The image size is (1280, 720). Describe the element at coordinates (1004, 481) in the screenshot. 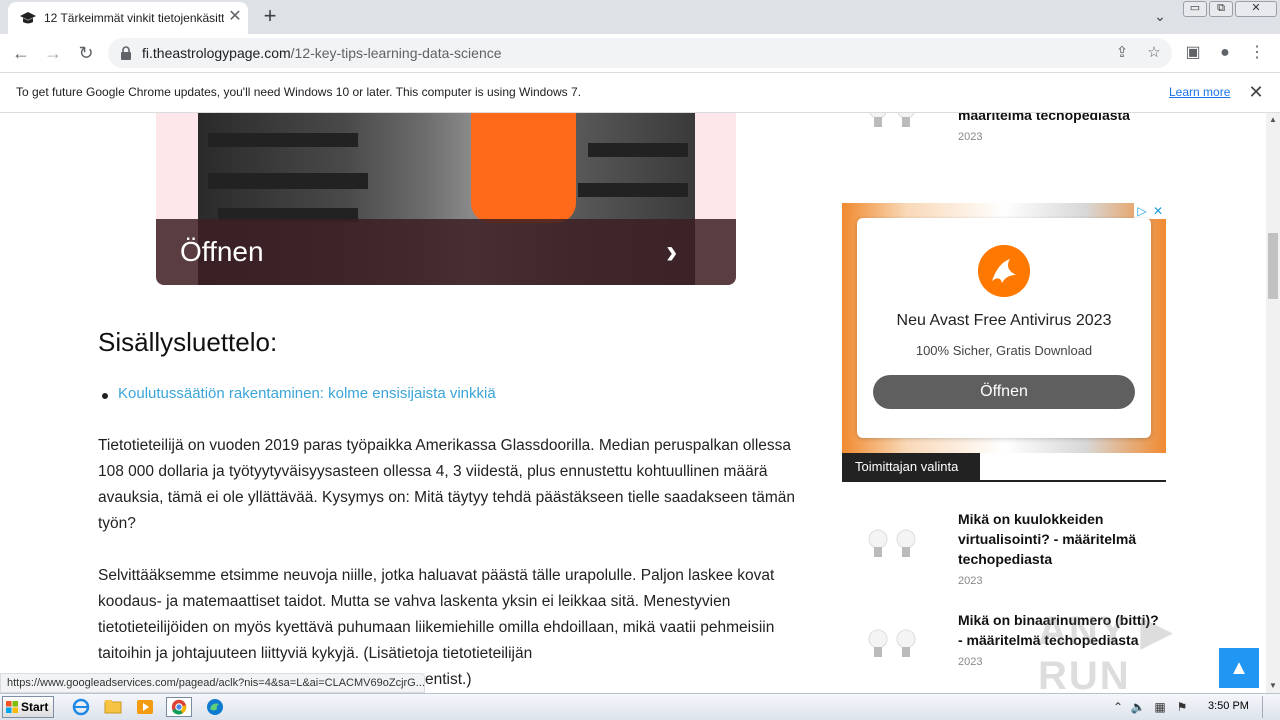

I see `editors-choice-divider` at that location.